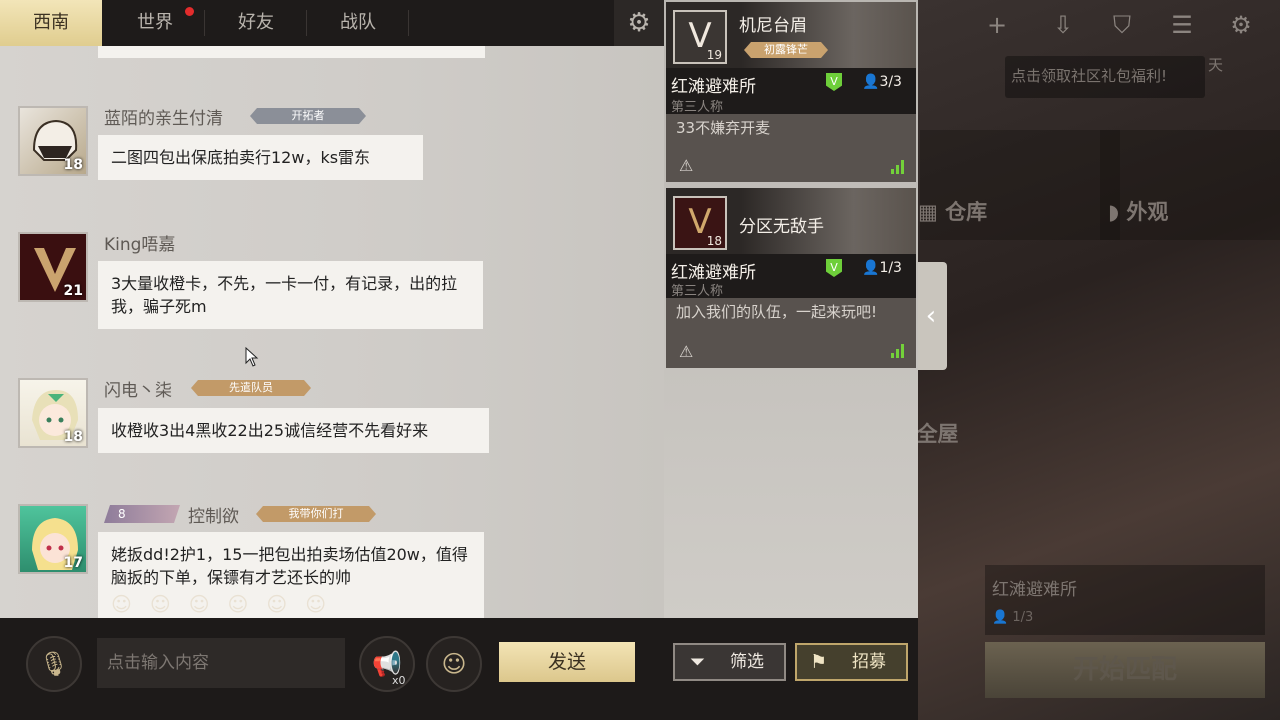 The width and height of the screenshot is (1280, 720). What do you see at coordinates (293, 430) in the screenshot?
I see `message-bubble: 收橙收3出4黑收22出25诚信经营不先看好来` at bounding box center [293, 430].